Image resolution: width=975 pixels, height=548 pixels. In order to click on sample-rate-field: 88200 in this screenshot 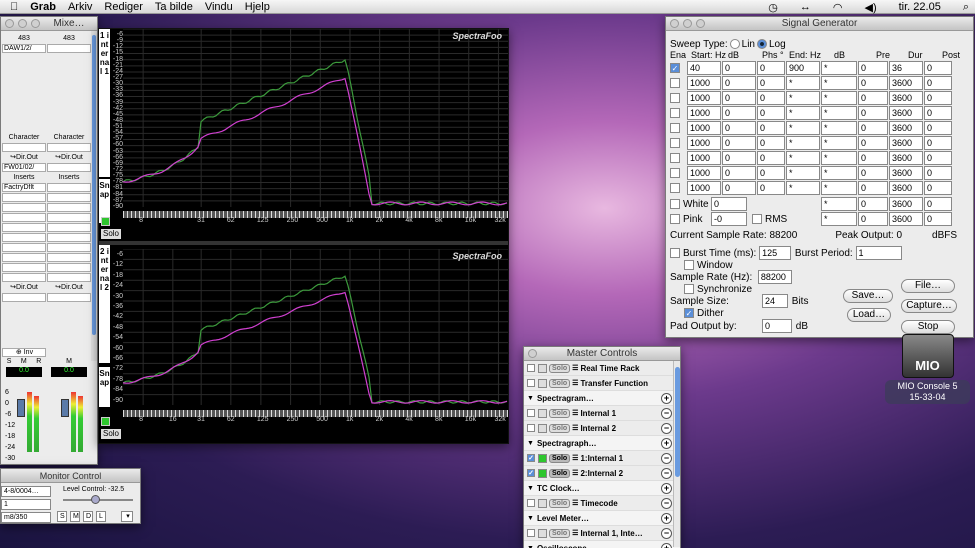, I will do `click(774, 277)`.